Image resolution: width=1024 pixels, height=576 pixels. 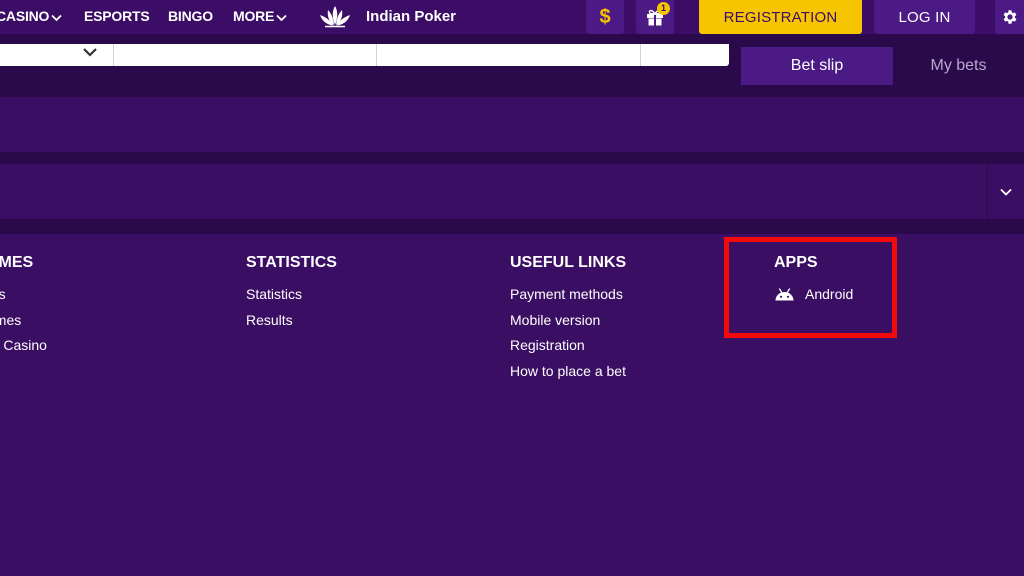 I want to click on nav-esports-label: ESPORTS, so click(x=117, y=16).